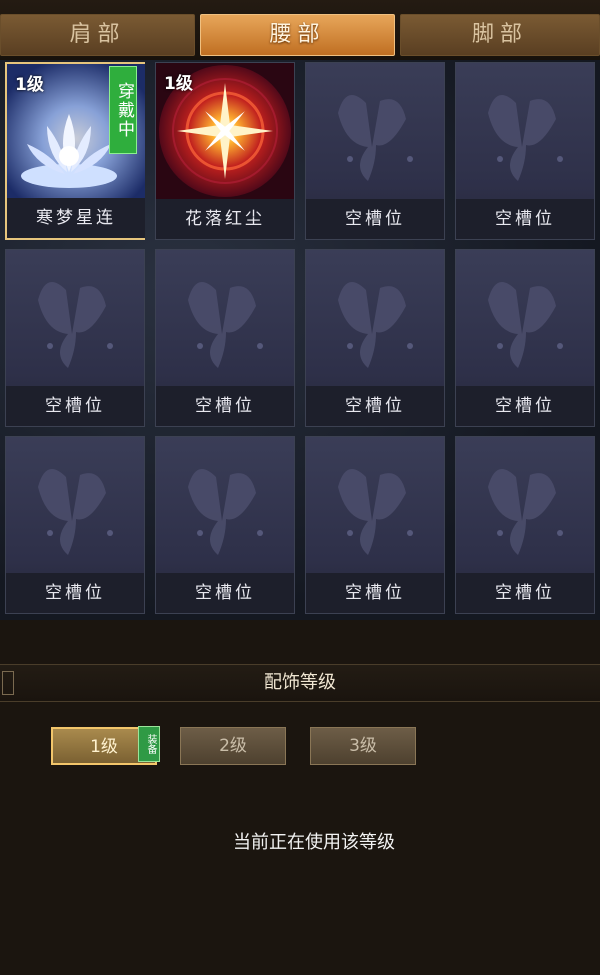 The image size is (600, 975). I want to click on level-2-button: 2级, so click(233, 746).